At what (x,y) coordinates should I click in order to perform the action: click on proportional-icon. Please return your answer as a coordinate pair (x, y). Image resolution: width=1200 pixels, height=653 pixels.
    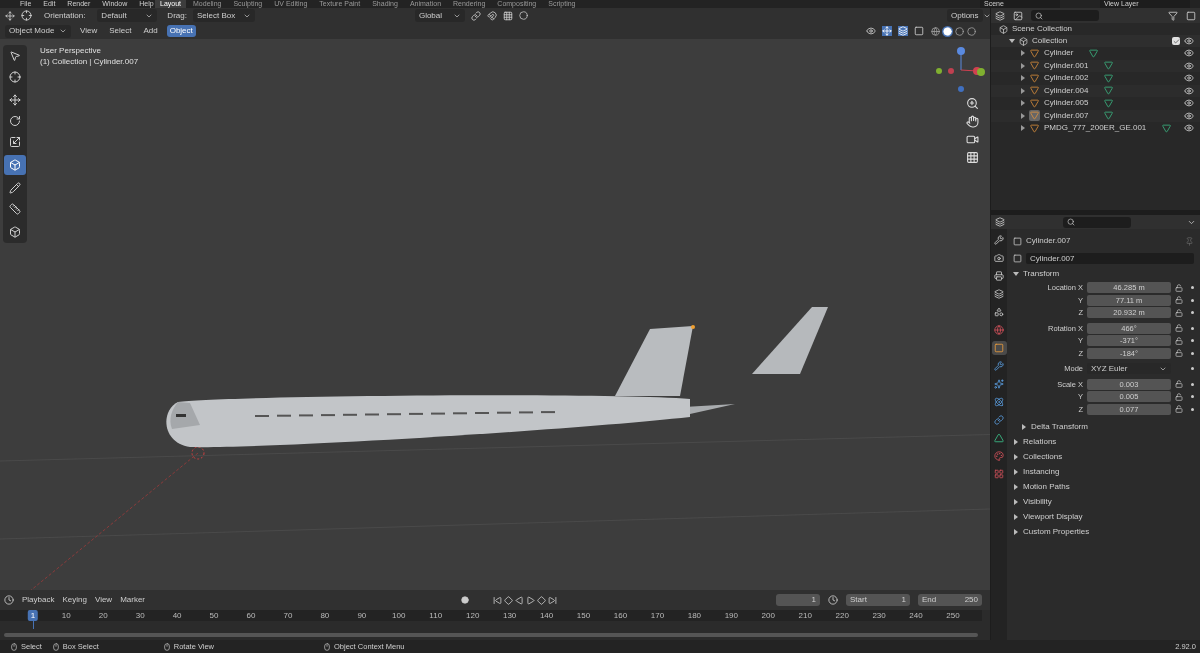
    Looking at the image, I should click on (523, 15).